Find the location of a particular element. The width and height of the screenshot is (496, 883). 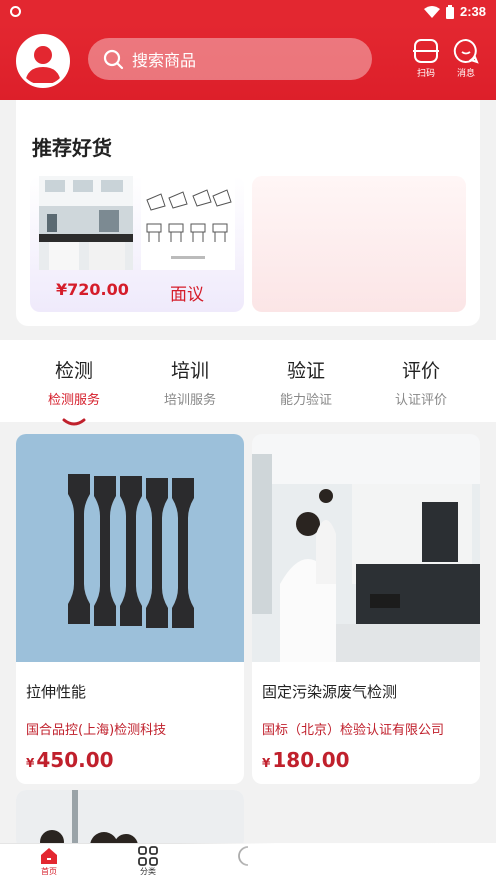

header: 搜索商品 扫码 消息 is located at coordinates (248, 62).